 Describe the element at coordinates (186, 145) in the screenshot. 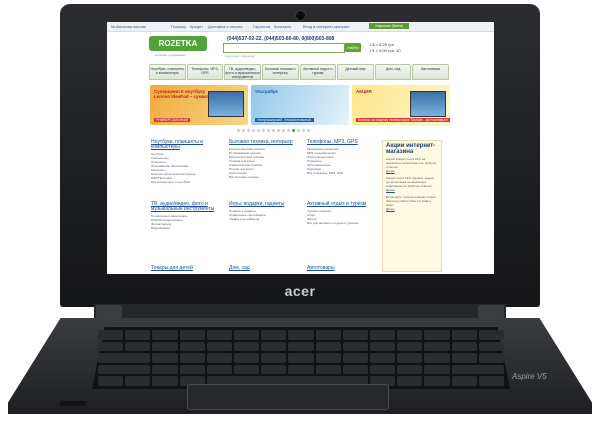

I see `category-title: Ноутбуки, планшеты и компьютеры` at that location.